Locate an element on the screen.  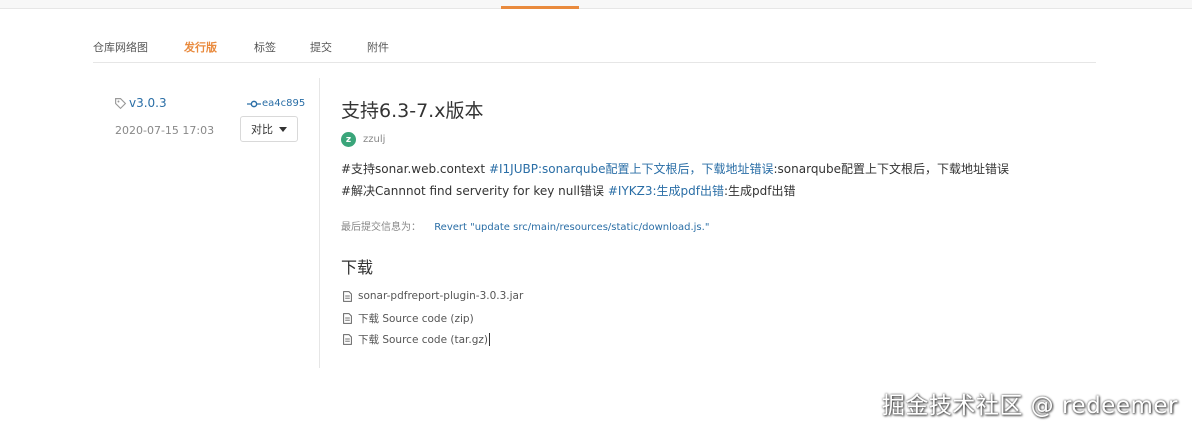
tab-releases: 发行版 is located at coordinates (200, 47).